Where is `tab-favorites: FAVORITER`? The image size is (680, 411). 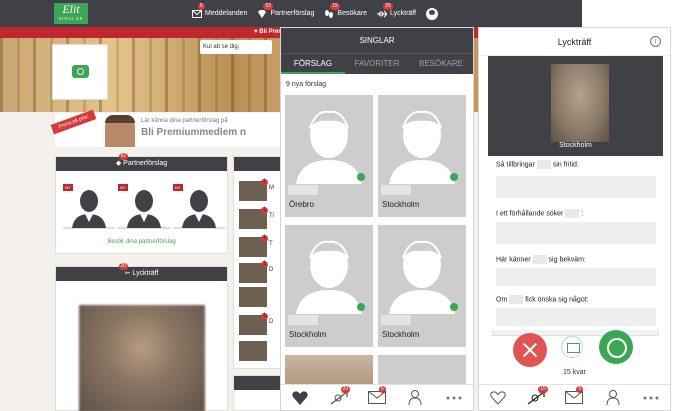 tab-favorites: FAVORITER is located at coordinates (377, 64).